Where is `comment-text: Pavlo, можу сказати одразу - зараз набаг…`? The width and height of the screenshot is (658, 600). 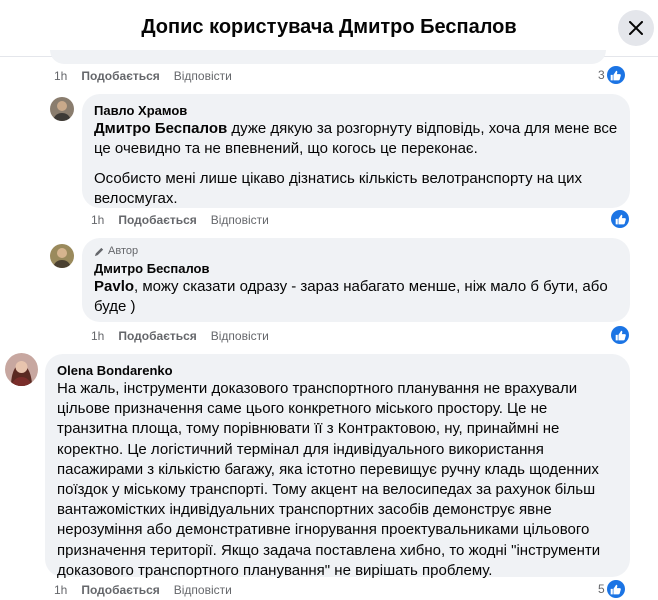
comment-text: Pavlo, можу сказати одразу - зараз набаг… is located at coordinates (356, 297).